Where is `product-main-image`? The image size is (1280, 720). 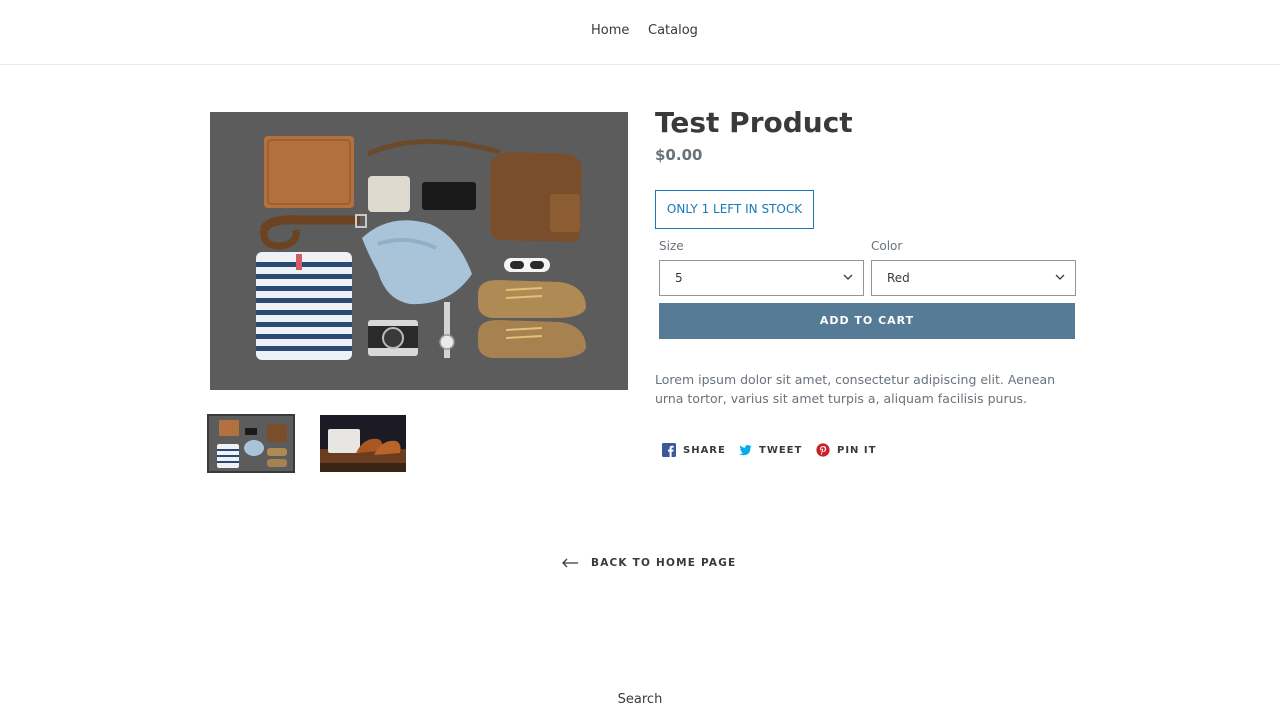 product-main-image is located at coordinates (419, 251).